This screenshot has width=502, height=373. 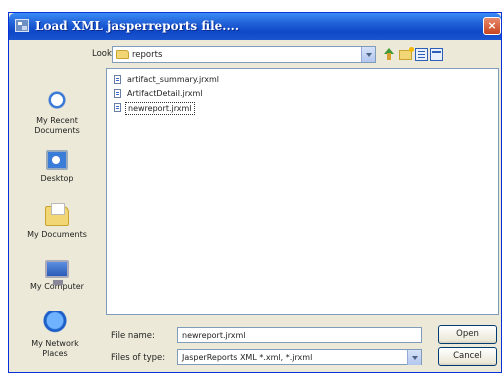 I want to click on file-name: ArtifactDetail.jrxml, so click(x=165, y=93).